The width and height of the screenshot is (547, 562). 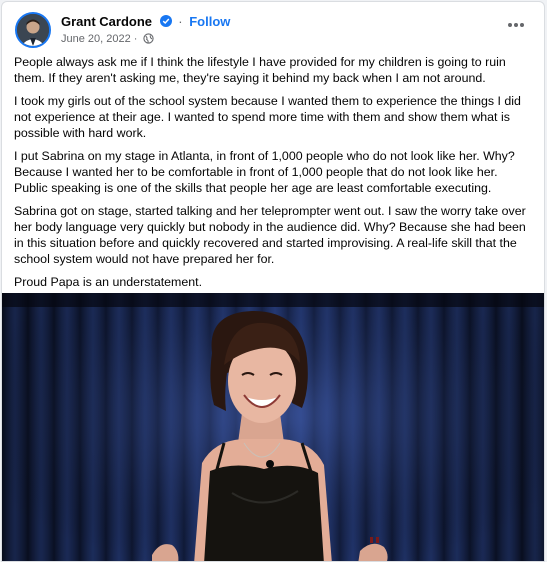 What do you see at coordinates (165, 21) in the screenshot?
I see `verified-badge-icon` at bounding box center [165, 21].